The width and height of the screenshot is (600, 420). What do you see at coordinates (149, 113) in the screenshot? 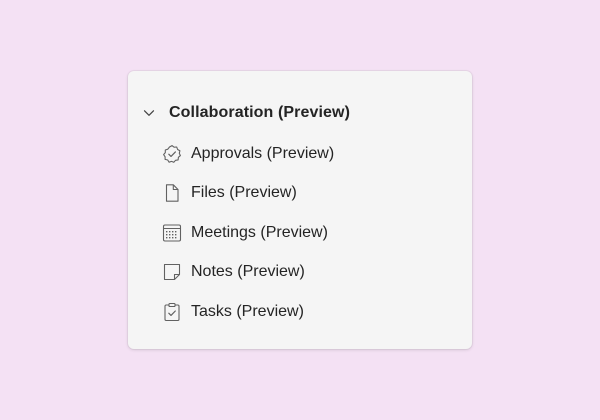
I see `chevron-down-icon` at bounding box center [149, 113].